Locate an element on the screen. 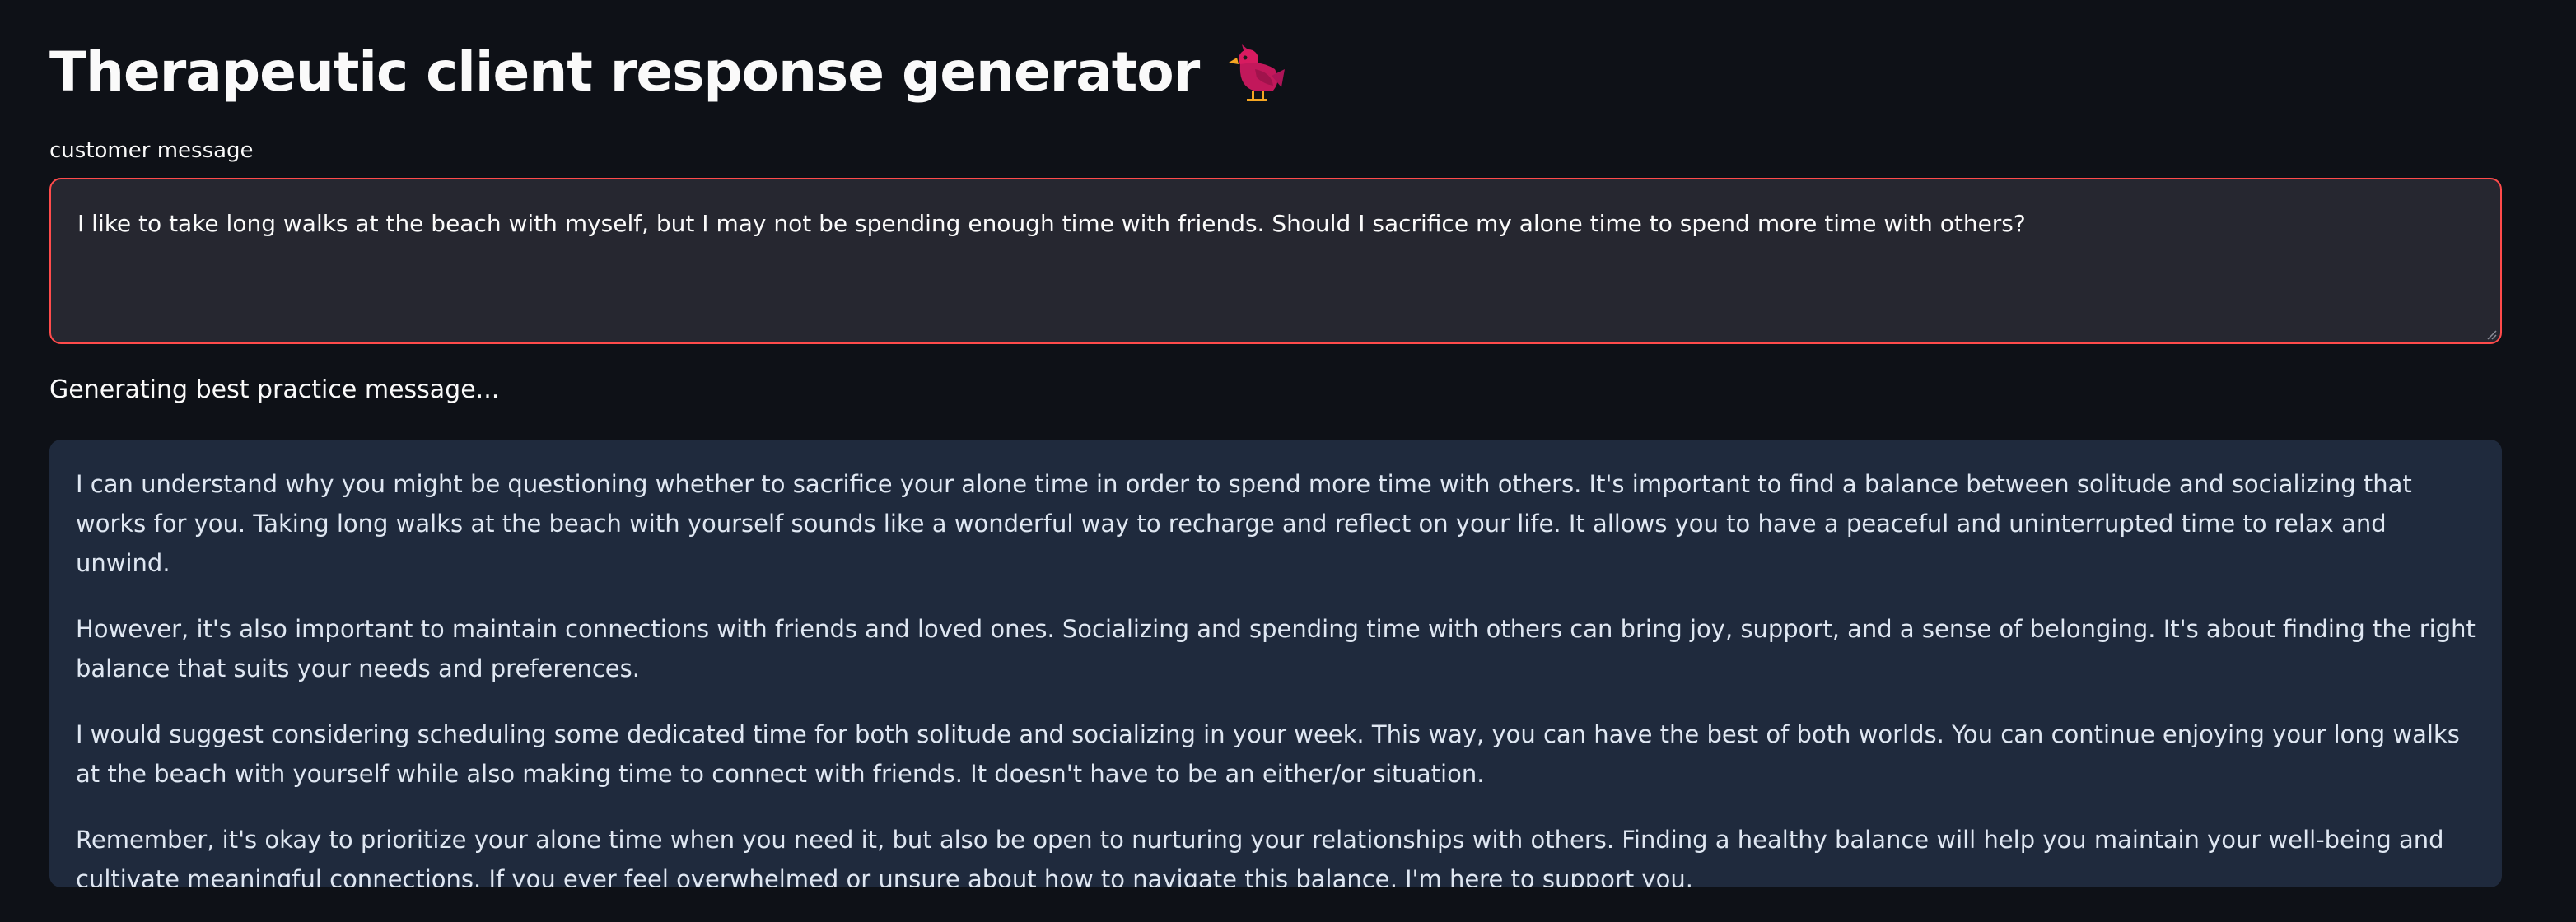  customer-message-label: customer message is located at coordinates (151, 150).